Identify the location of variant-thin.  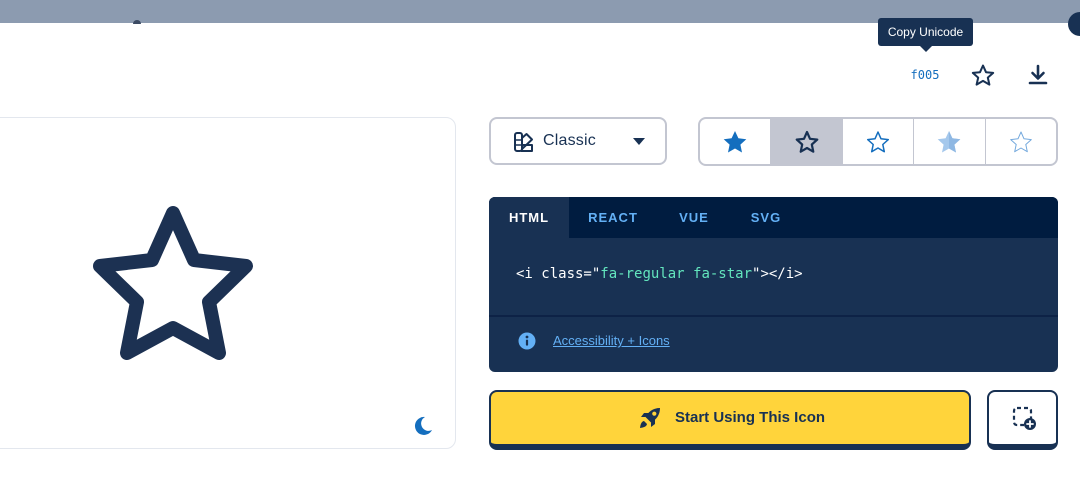
(1021, 141).